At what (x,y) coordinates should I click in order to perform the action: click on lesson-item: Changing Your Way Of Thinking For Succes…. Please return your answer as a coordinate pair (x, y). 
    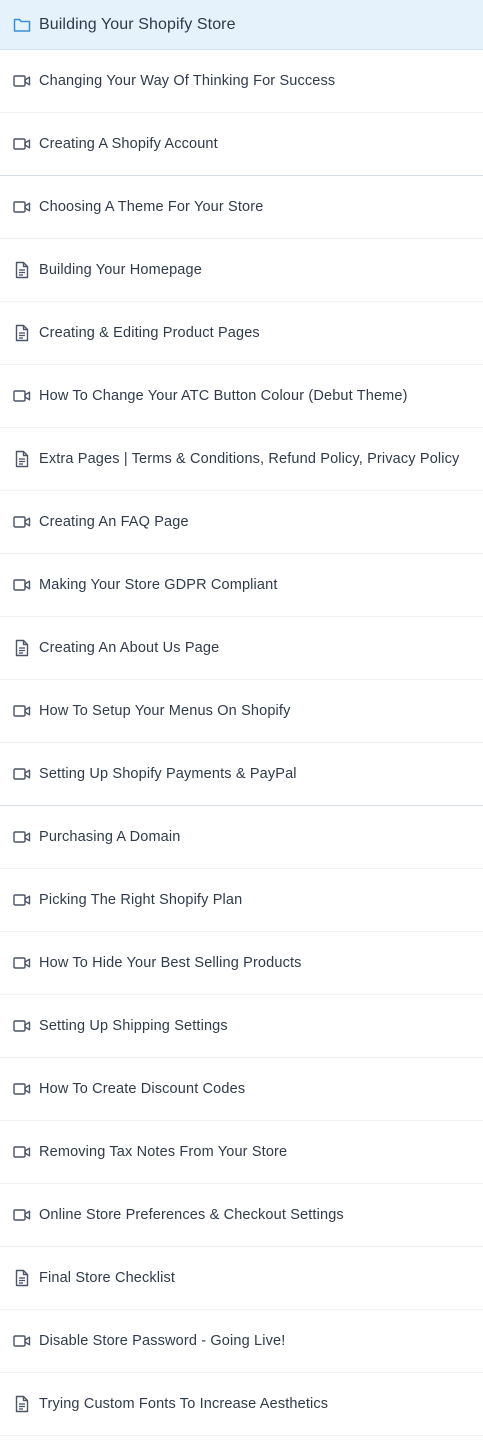
    Looking at the image, I should click on (241, 81).